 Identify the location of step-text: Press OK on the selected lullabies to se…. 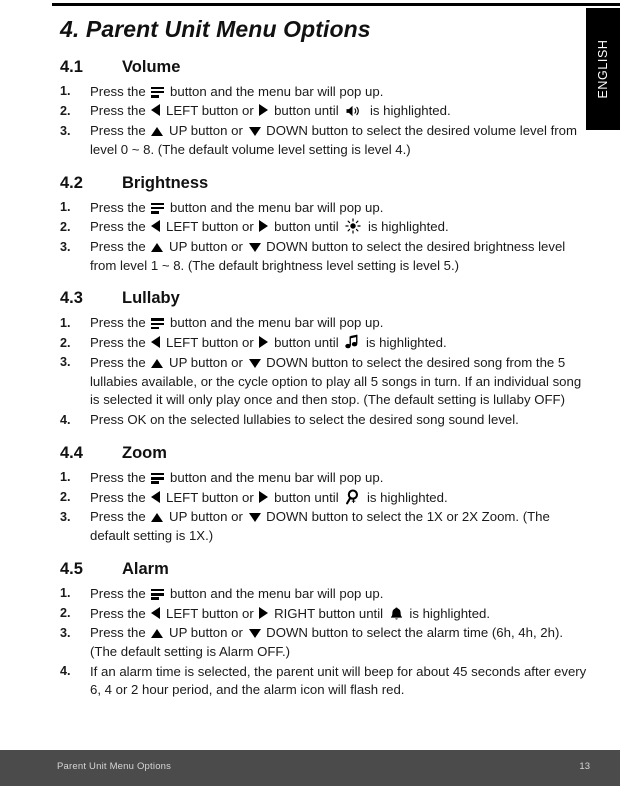
(304, 420).